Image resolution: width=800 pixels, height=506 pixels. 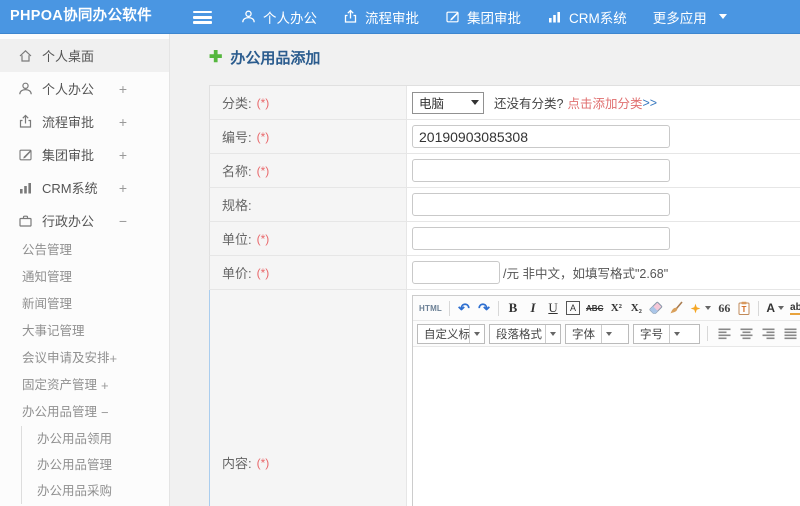 I want to click on font-family-select: 字体, so click(x=597, y=333).